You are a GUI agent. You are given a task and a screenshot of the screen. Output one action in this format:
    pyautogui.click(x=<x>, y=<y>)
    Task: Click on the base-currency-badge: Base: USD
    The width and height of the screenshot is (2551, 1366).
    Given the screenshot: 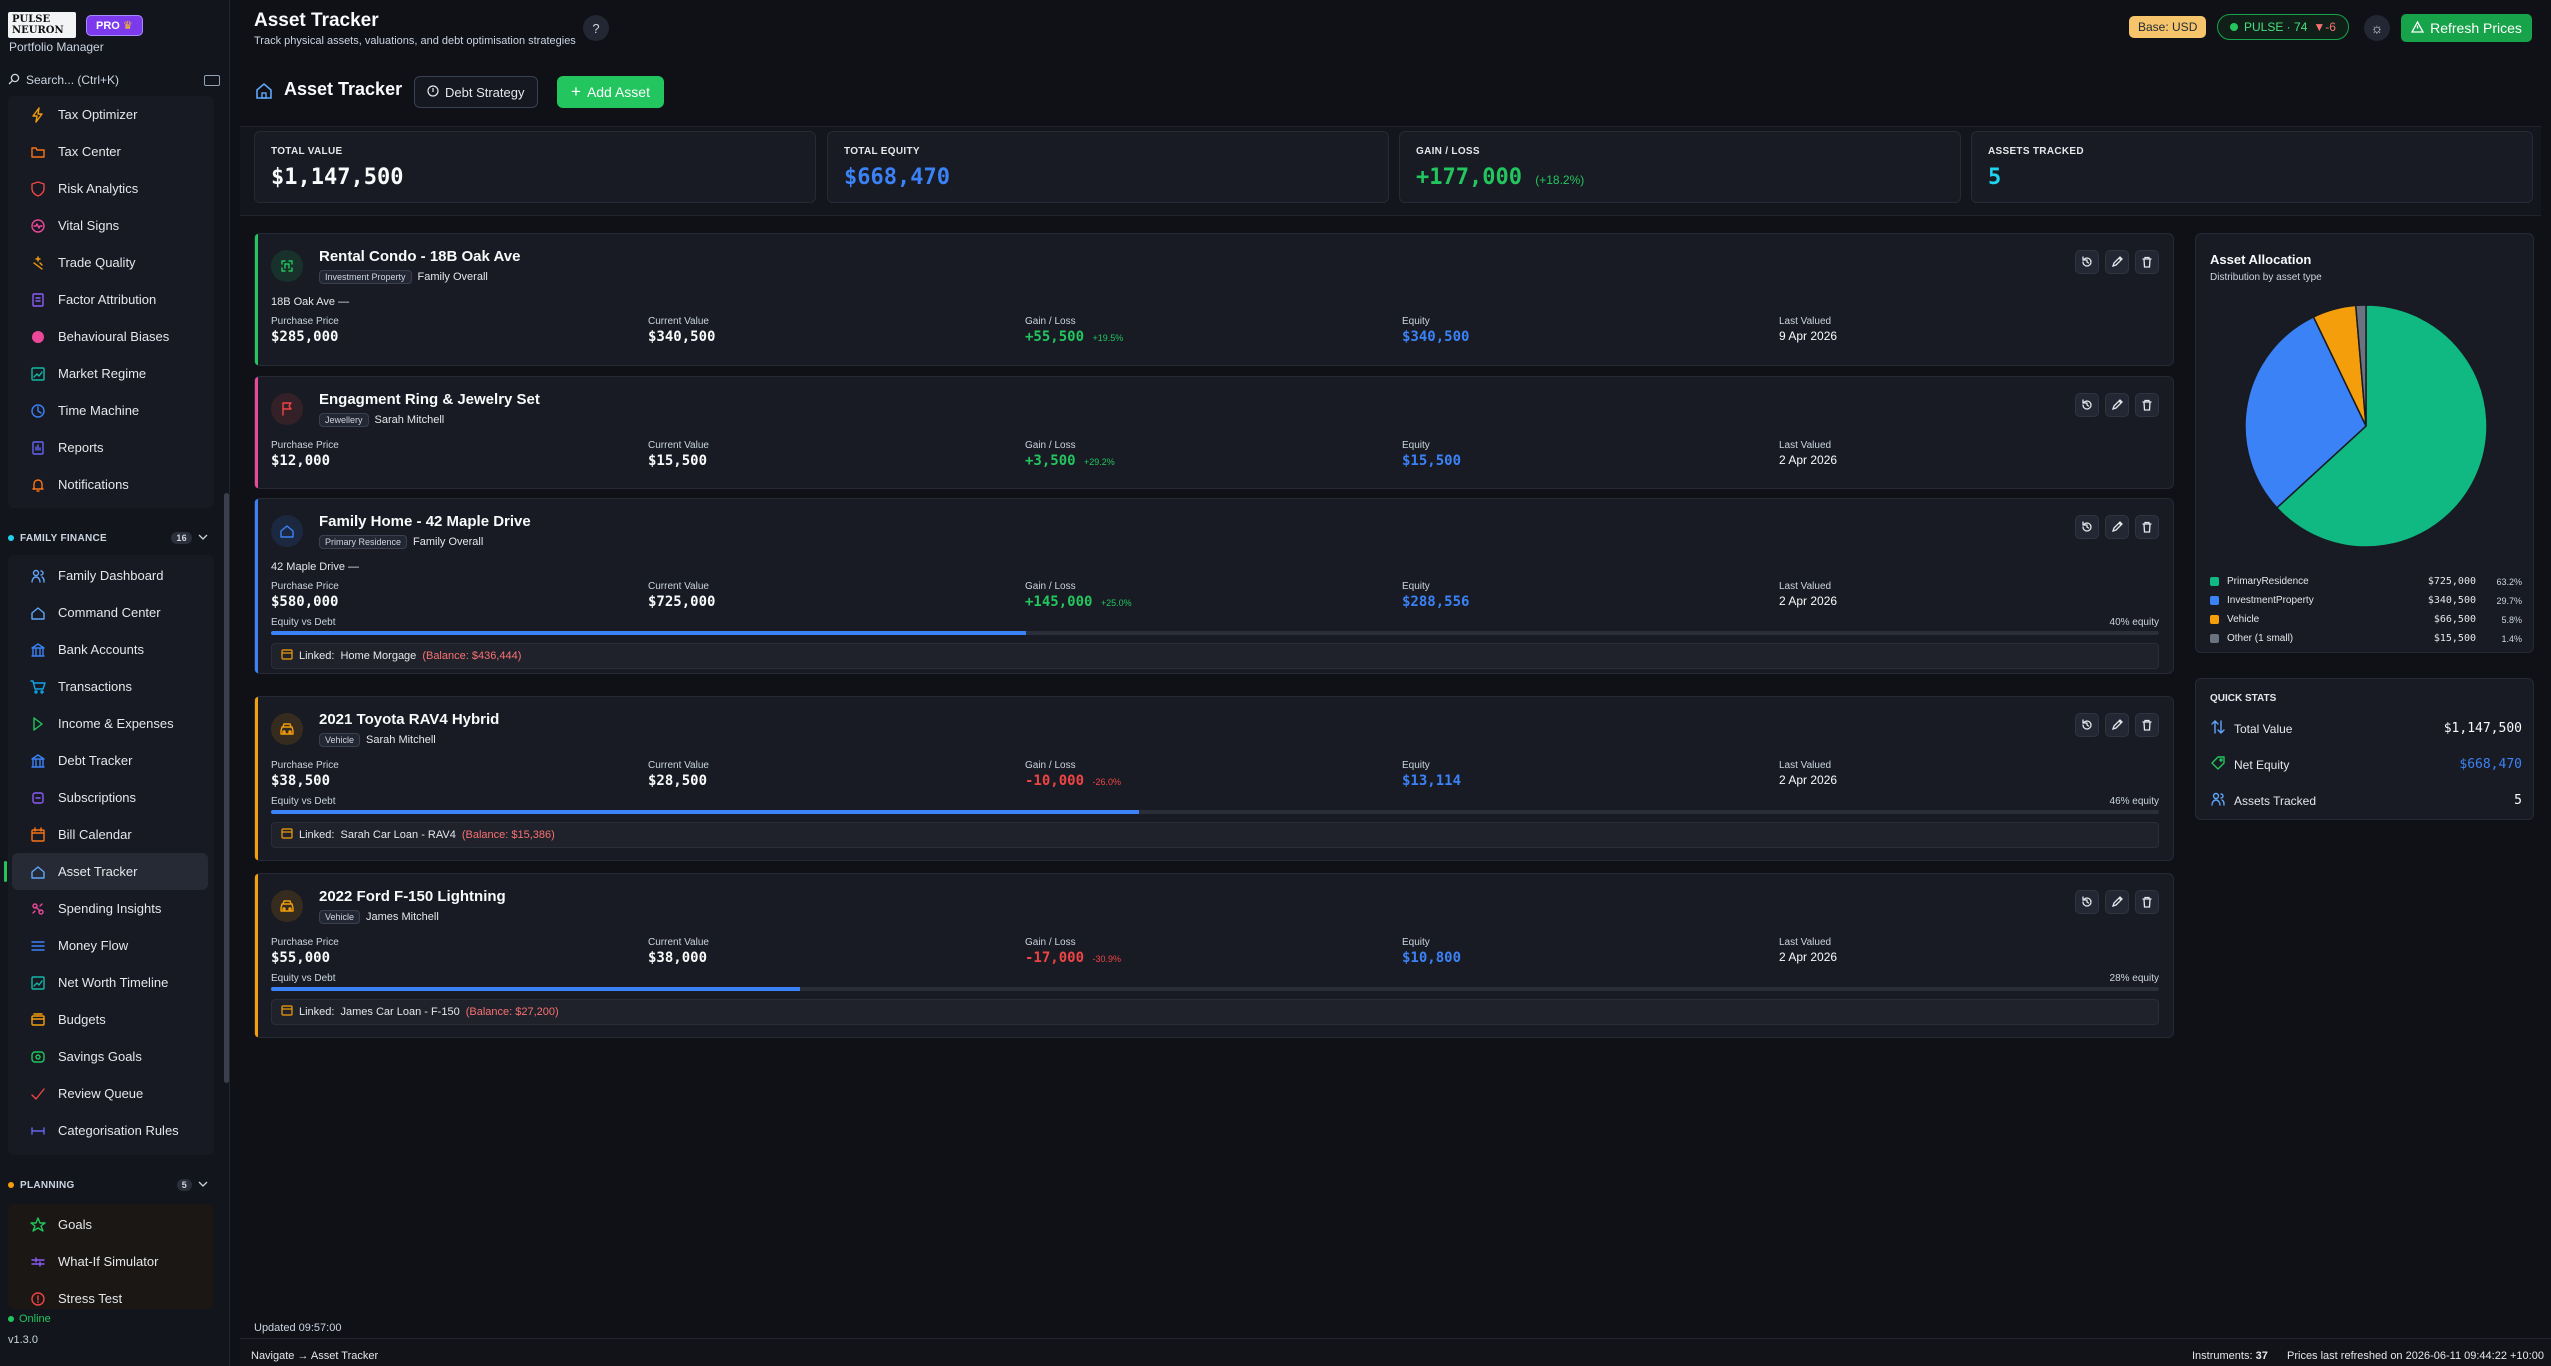 What is the action you would take?
    pyautogui.click(x=2168, y=27)
    